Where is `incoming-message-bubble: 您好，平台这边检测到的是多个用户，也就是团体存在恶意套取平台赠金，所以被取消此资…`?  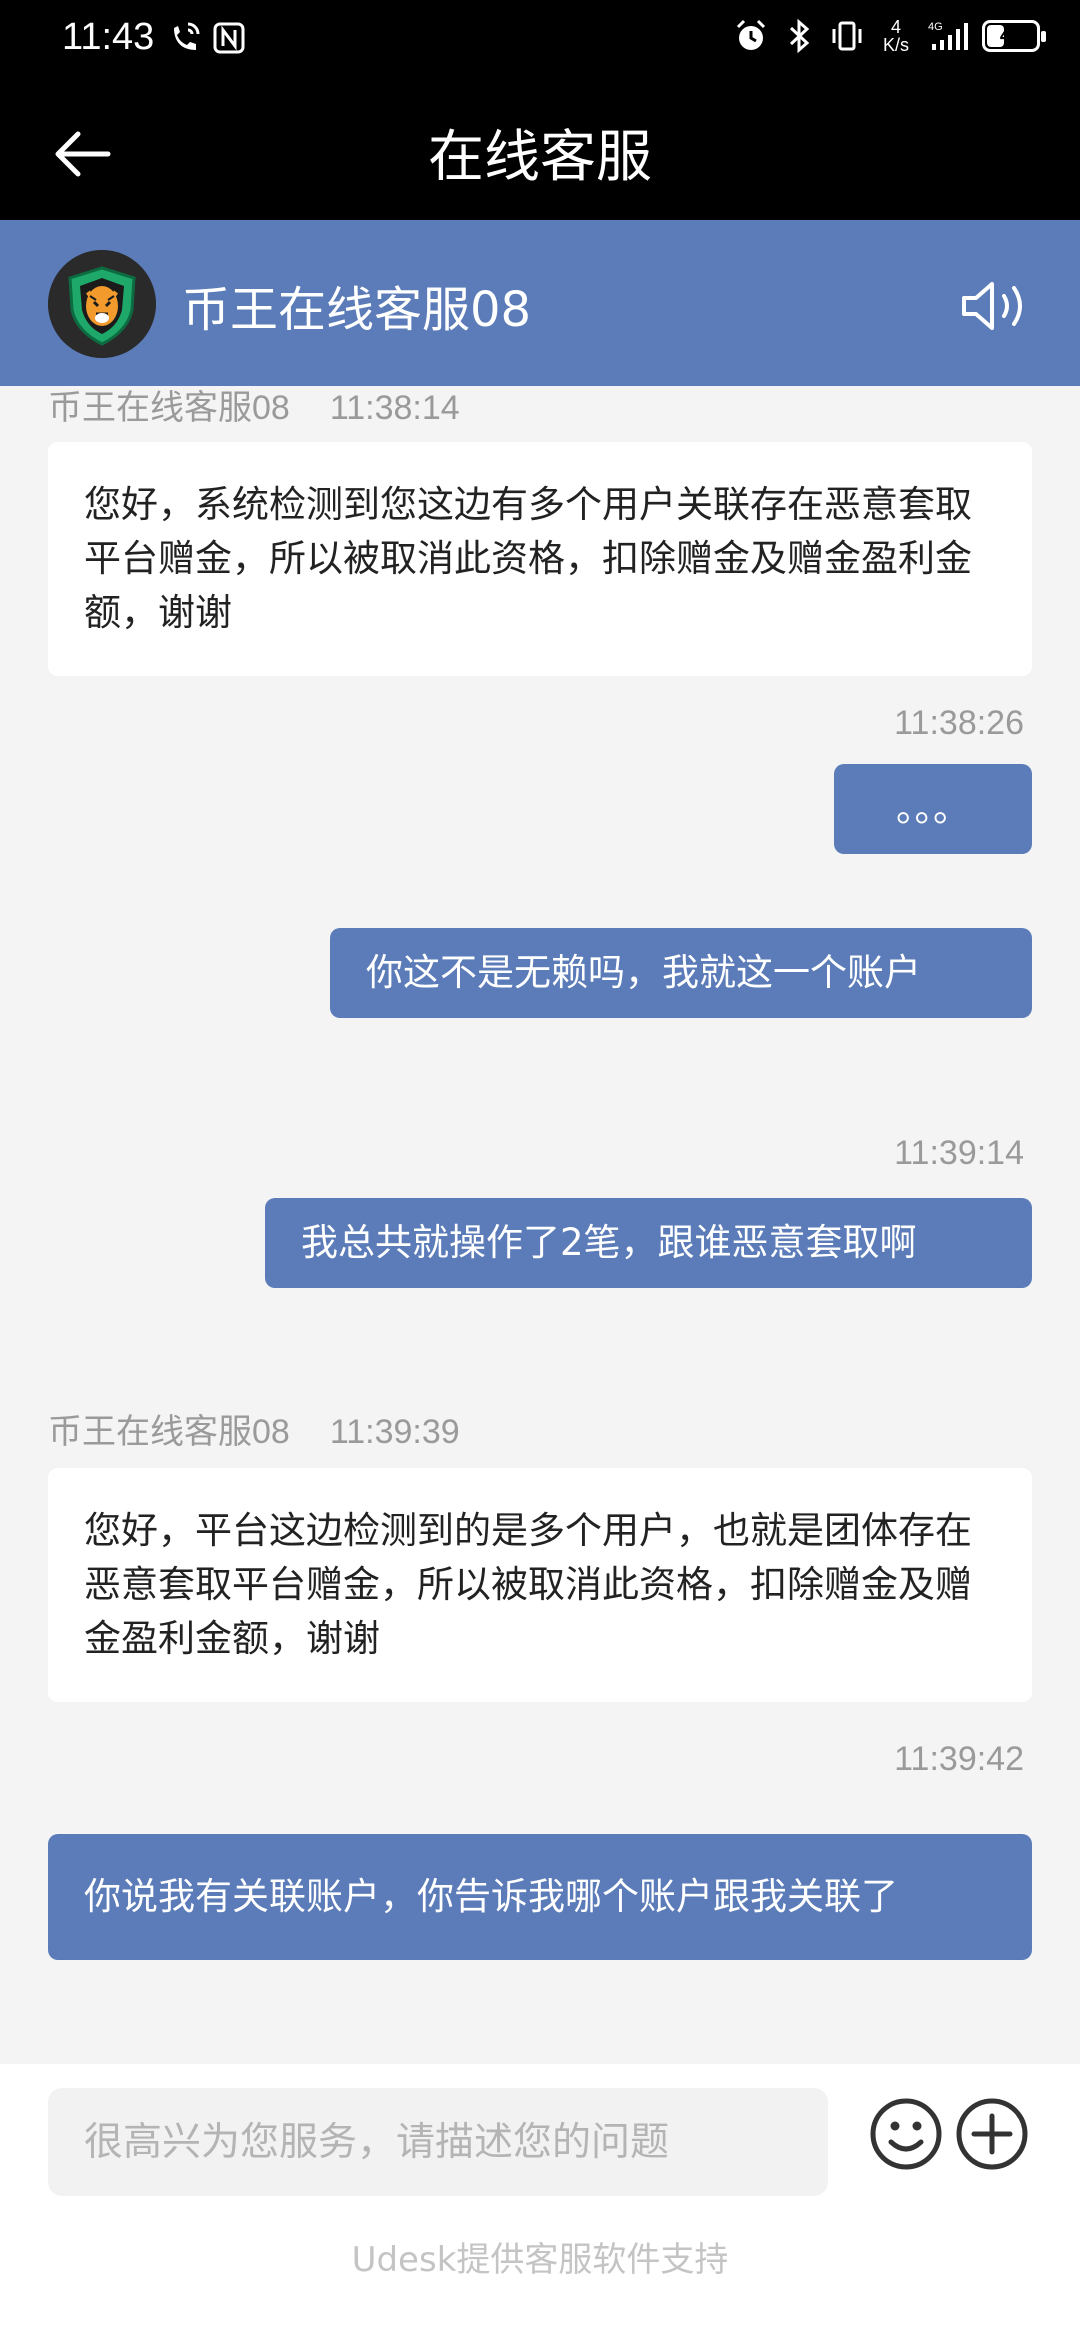
incoming-message-bubble: 您好，平台这边检测到的是多个用户，也就是团体存在恶意套取平台赠金，所以被取消此资… is located at coordinates (540, 1585).